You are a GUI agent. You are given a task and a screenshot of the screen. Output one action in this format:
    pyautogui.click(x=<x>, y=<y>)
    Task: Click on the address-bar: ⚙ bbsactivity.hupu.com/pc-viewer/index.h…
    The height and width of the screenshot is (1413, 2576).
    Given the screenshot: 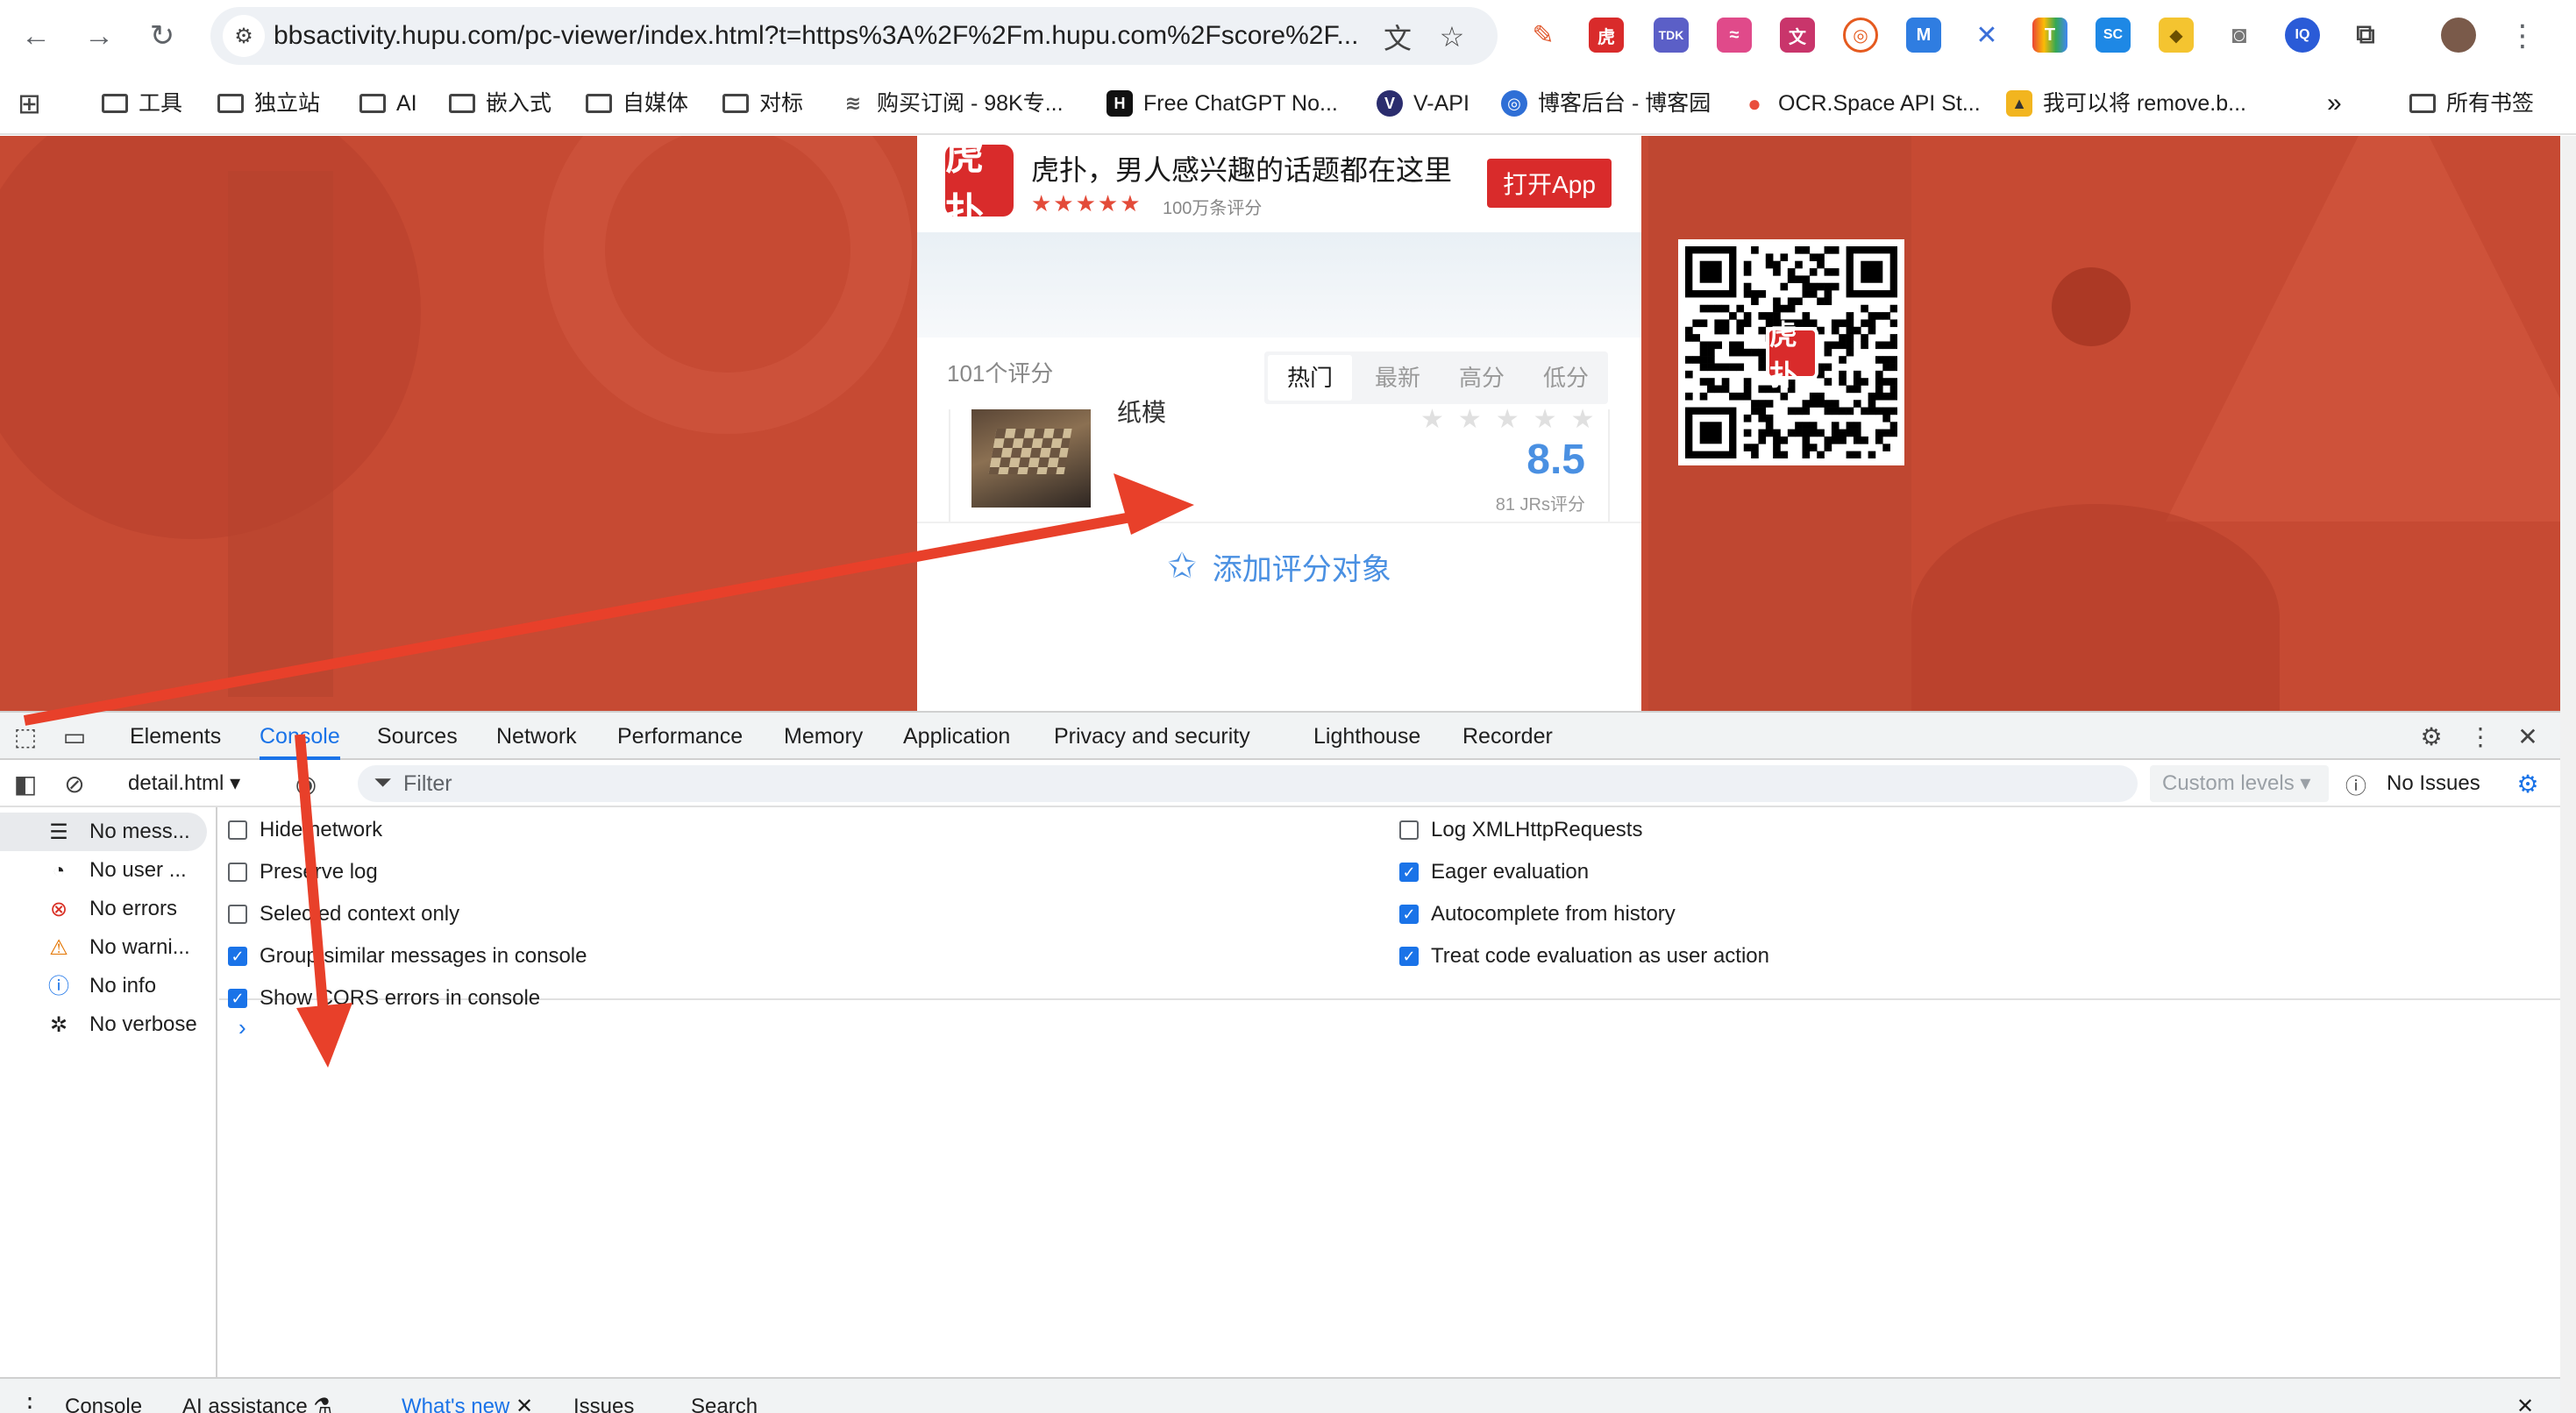 What is the action you would take?
    pyautogui.click(x=854, y=36)
    